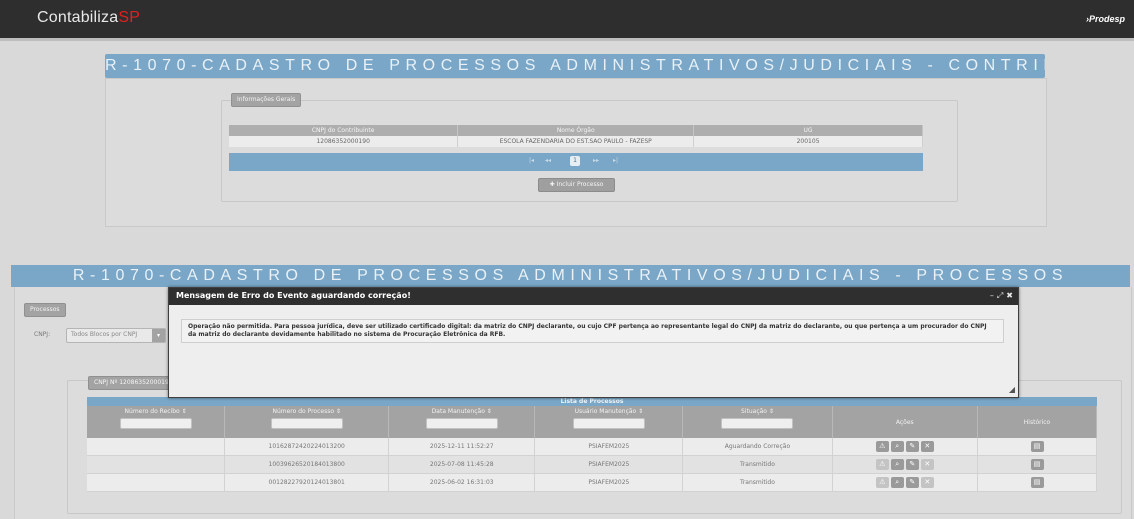  I want to click on list-title: Lista de Processos, so click(592, 401).